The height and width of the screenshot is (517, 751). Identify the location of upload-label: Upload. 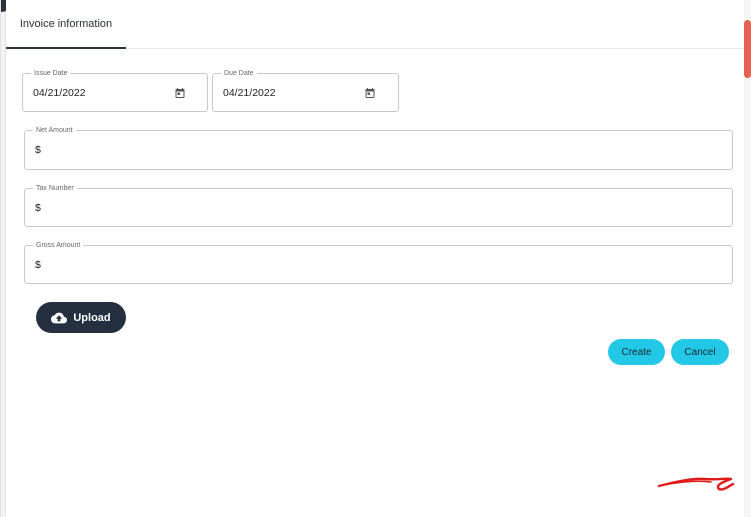
(92, 317).